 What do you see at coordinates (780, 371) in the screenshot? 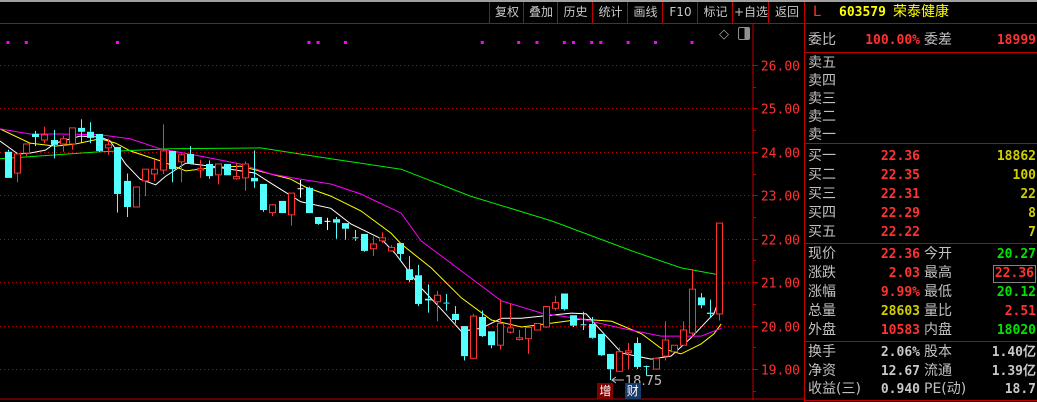
I see `price-tick-label: 19.00` at bounding box center [780, 371].